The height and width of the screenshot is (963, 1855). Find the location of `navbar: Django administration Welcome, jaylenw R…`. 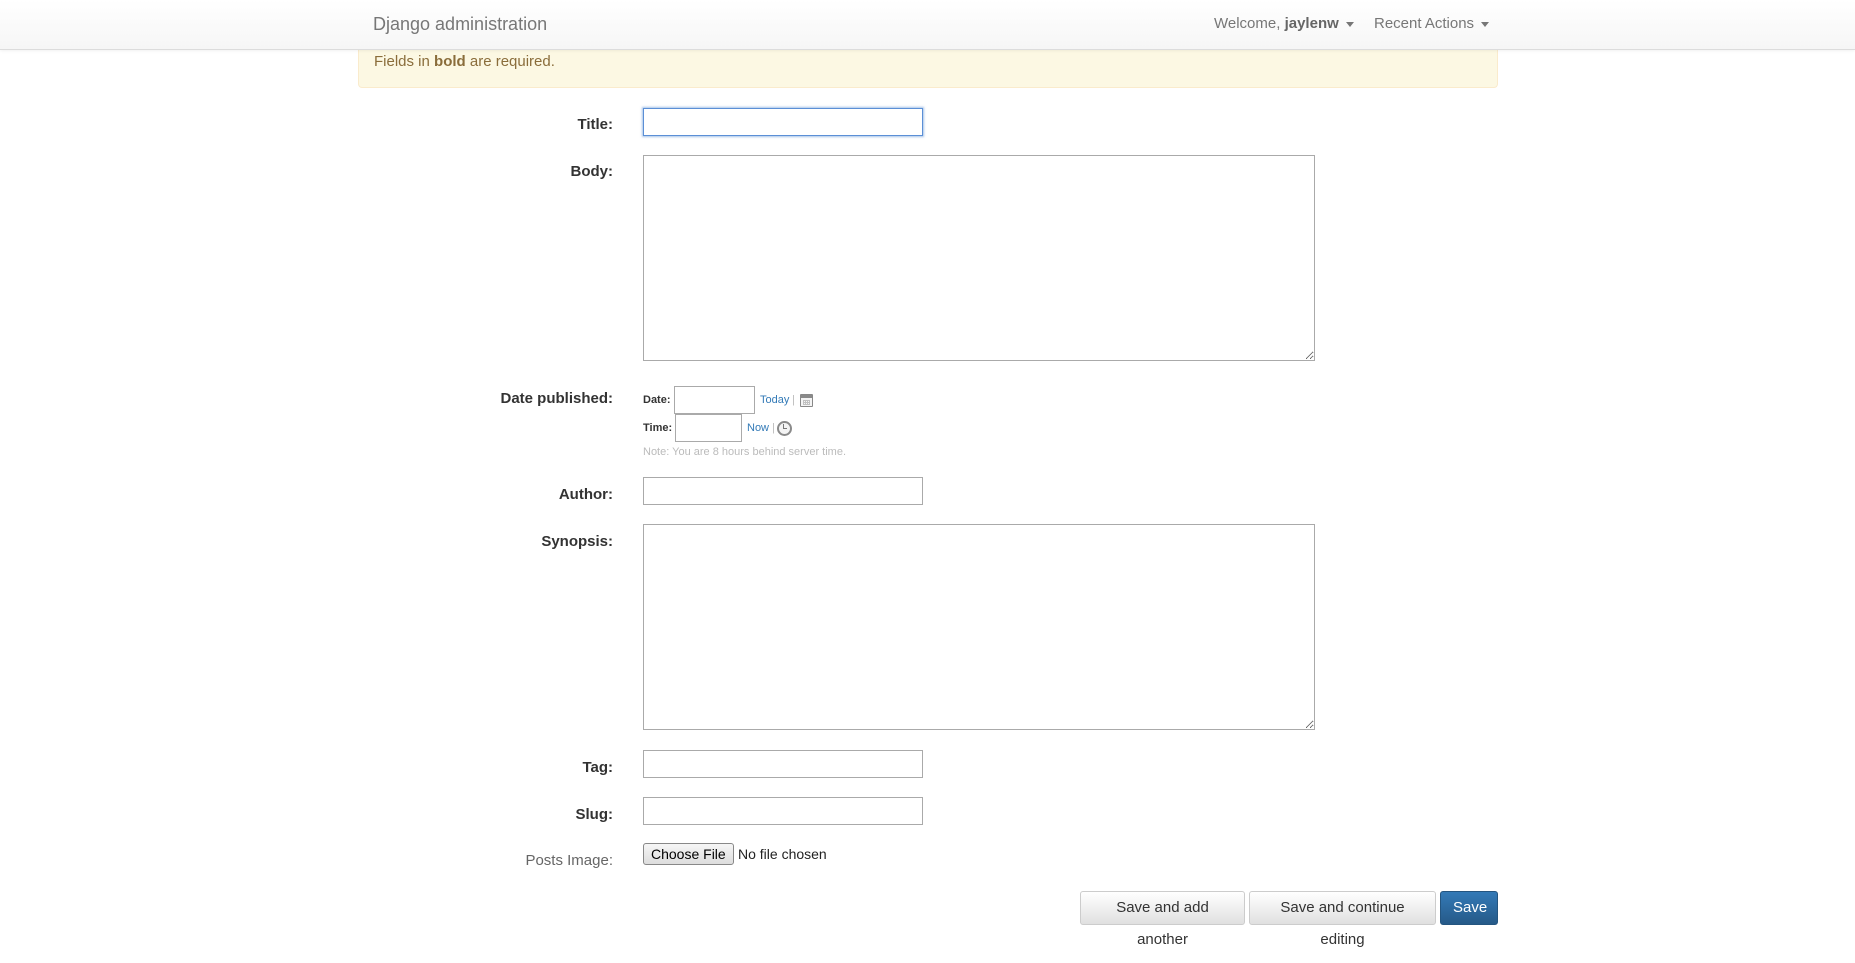

navbar: Django administration Welcome, jaylenw R… is located at coordinates (927, 25).